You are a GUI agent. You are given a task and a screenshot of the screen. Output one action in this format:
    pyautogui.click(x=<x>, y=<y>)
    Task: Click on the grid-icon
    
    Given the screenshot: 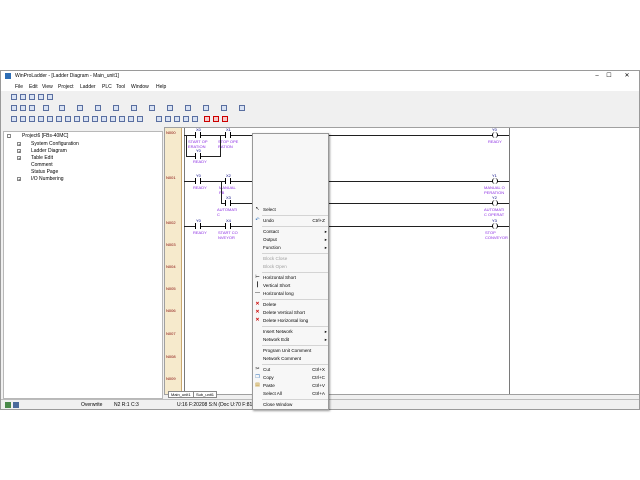 What is the action you would take?
    pyautogui.click(x=224, y=108)
    